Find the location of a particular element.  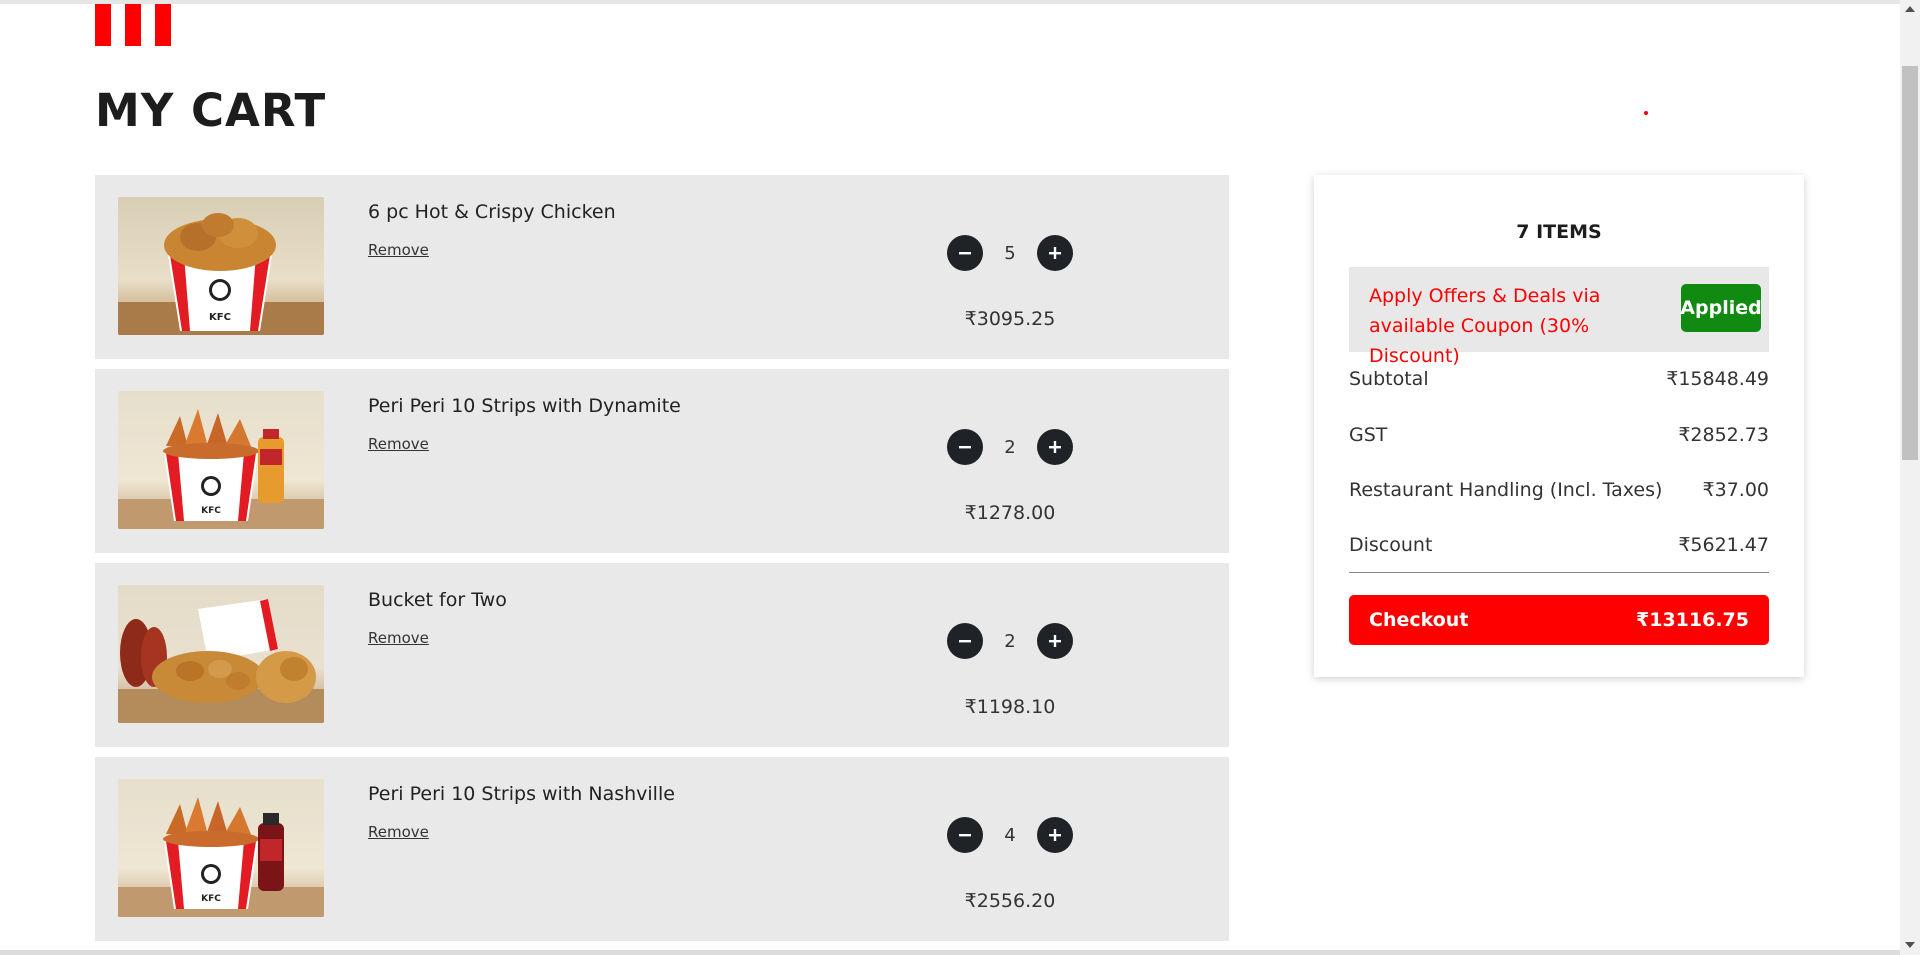

item-name: Peri Peri 10 Strips with Dynamite is located at coordinates (524, 406).